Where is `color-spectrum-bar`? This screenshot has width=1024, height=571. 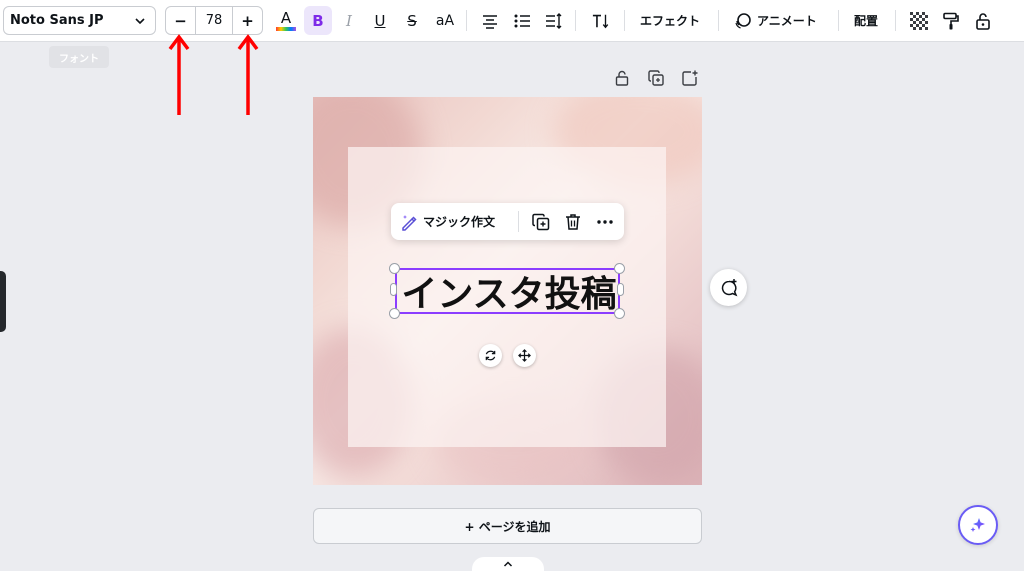
color-spectrum-bar is located at coordinates (286, 28).